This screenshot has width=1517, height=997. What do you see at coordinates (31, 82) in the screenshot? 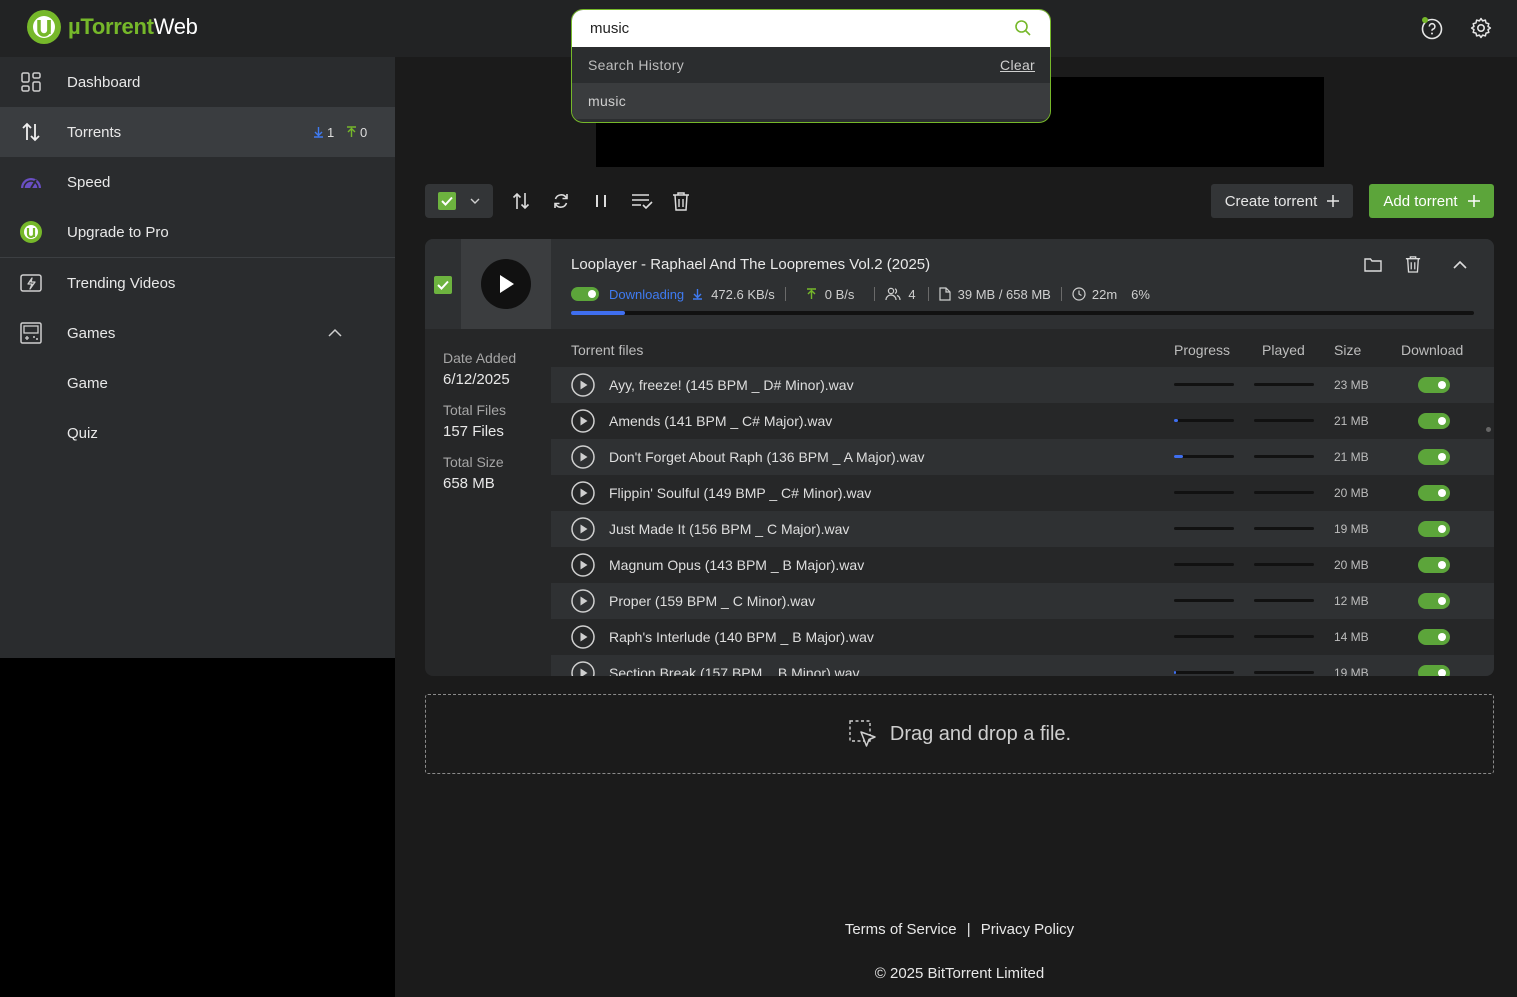
I see `dashboard-icon` at bounding box center [31, 82].